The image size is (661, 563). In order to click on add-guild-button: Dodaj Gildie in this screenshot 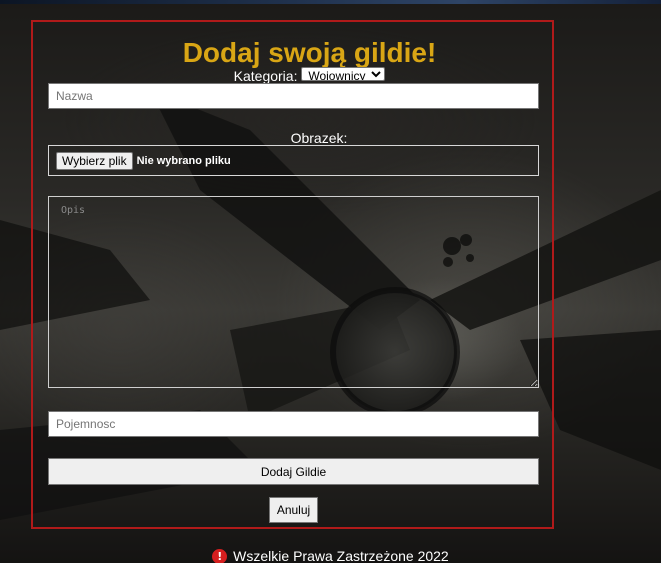, I will do `click(293, 471)`.